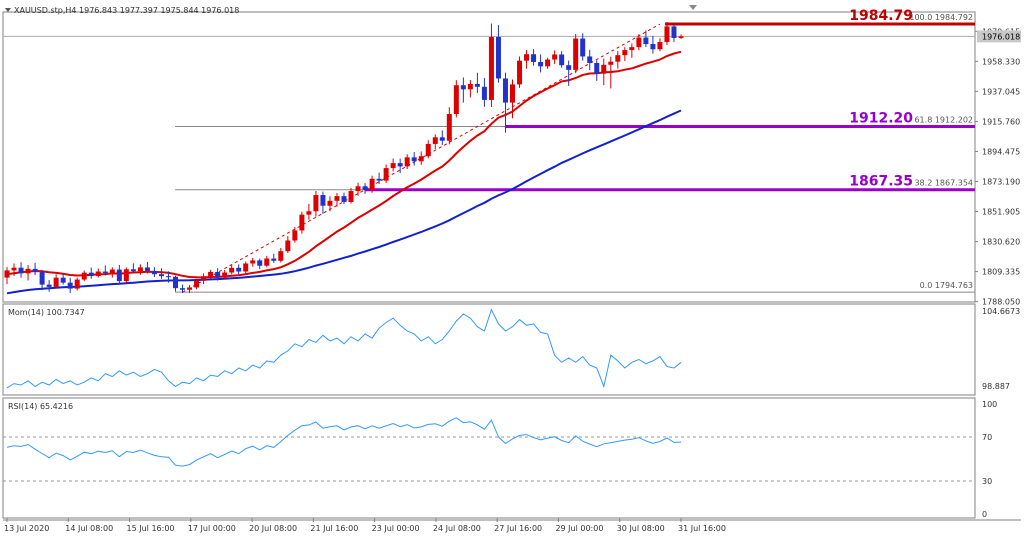 The image size is (1024, 544). Describe the element at coordinates (1001, 181) in the screenshot. I see `price-tick-label: 1873.190` at that location.